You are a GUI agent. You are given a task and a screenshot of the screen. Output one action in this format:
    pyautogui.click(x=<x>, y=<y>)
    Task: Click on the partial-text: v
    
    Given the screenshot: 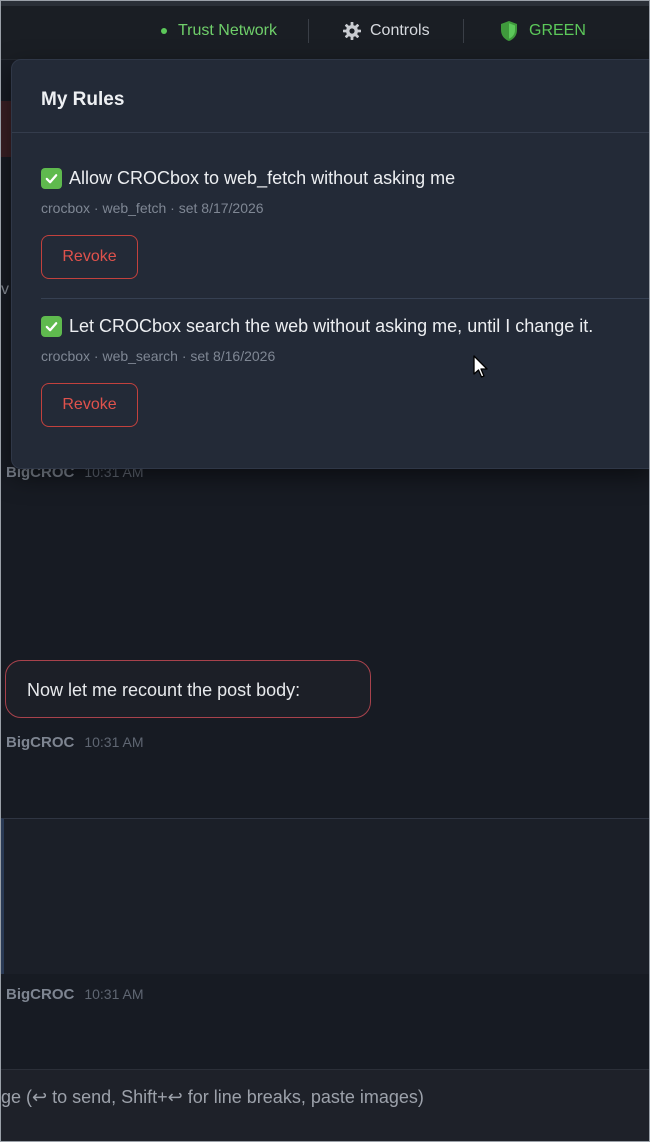 What is the action you would take?
    pyautogui.click(x=5, y=289)
    